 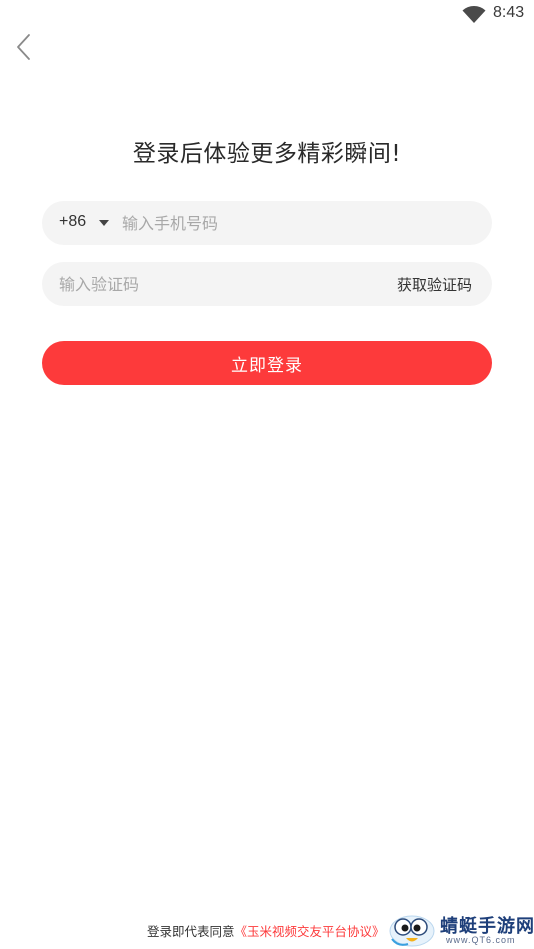 I want to click on agreement-prefix: 登录即代表同意, so click(x=191, y=931).